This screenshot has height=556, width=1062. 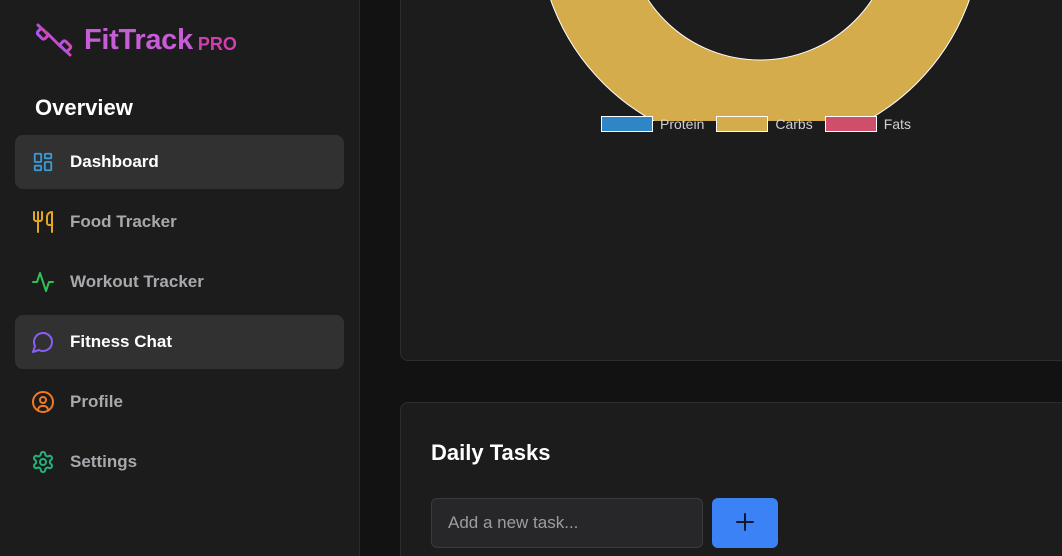 I want to click on sidebar-item-settings: Settings, so click(x=179, y=462).